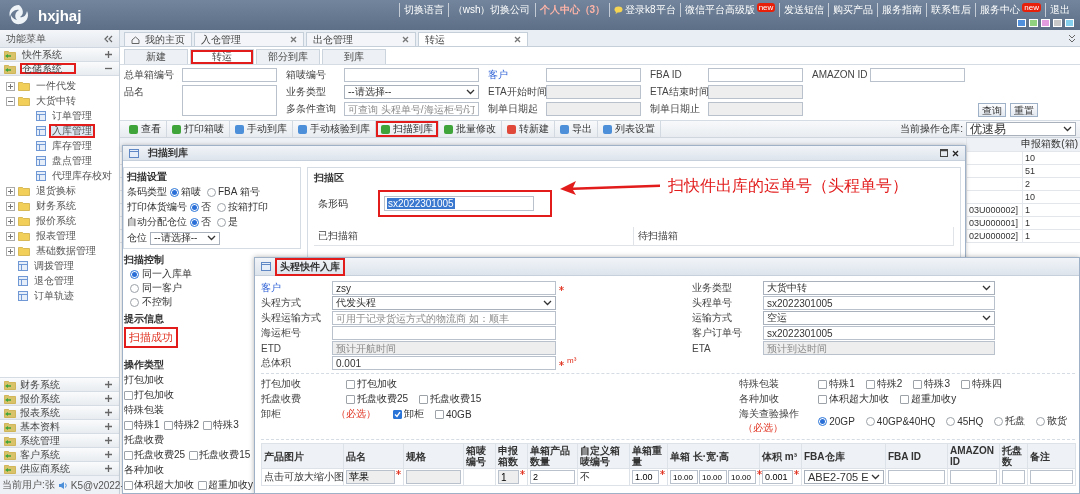 This screenshot has height=494, width=1080. What do you see at coordinates (423, 10) in the screenshot?
I see `header-link: 切换语言` at bounding box center [423, 10].